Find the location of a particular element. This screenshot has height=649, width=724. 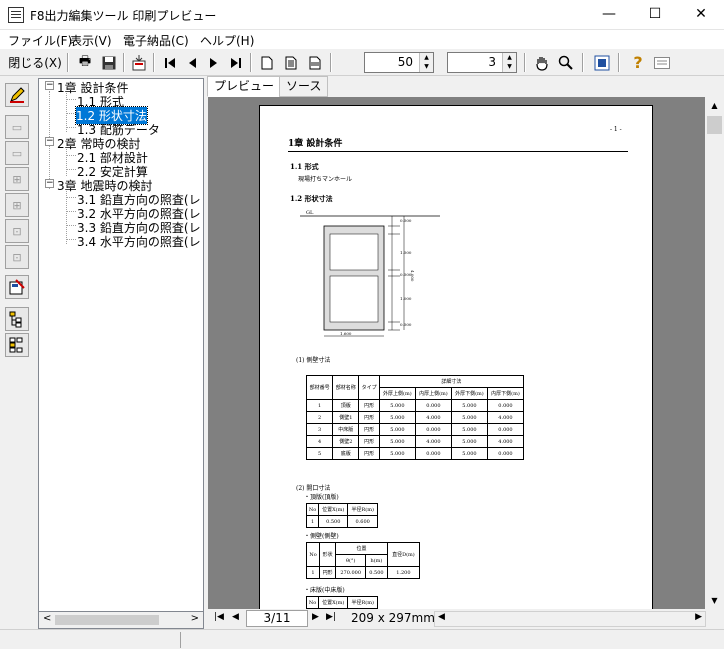

scroll-down-icon: ▼ is located at coordinates (714, 600).